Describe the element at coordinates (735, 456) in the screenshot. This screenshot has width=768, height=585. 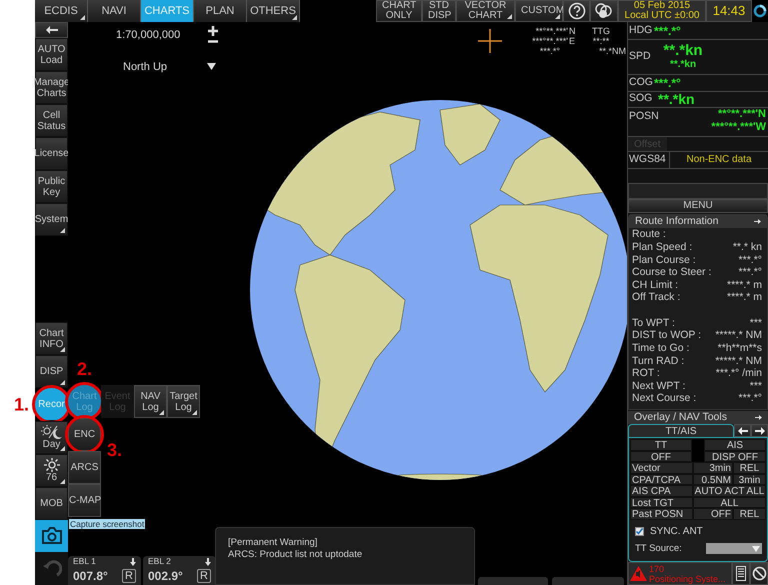
I see `tt-ais-cell: DISP OFF` at that location.